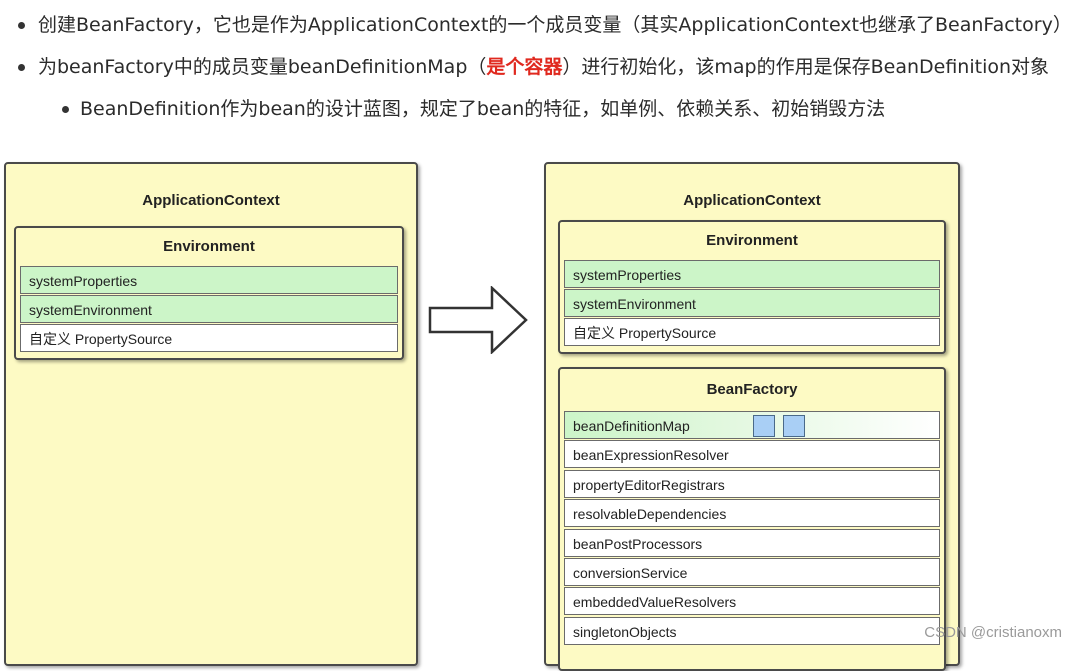 This screenshot has height=671, width=1078. I want to click on bean-factory-row-property-editor-registrars: propertyEditorRegistrars, so click(752, 484).